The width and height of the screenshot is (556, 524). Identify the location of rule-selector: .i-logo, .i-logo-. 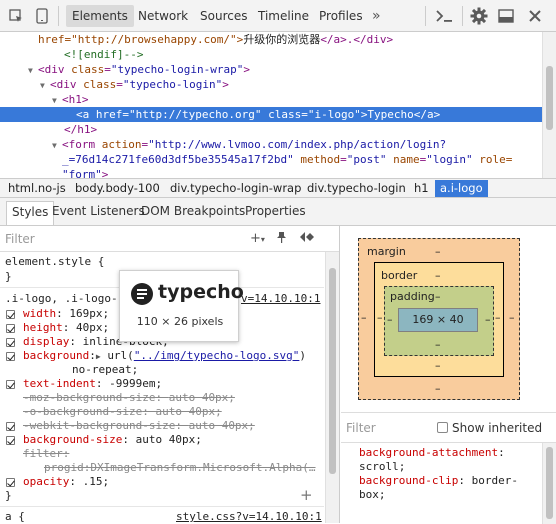
(61, 298).